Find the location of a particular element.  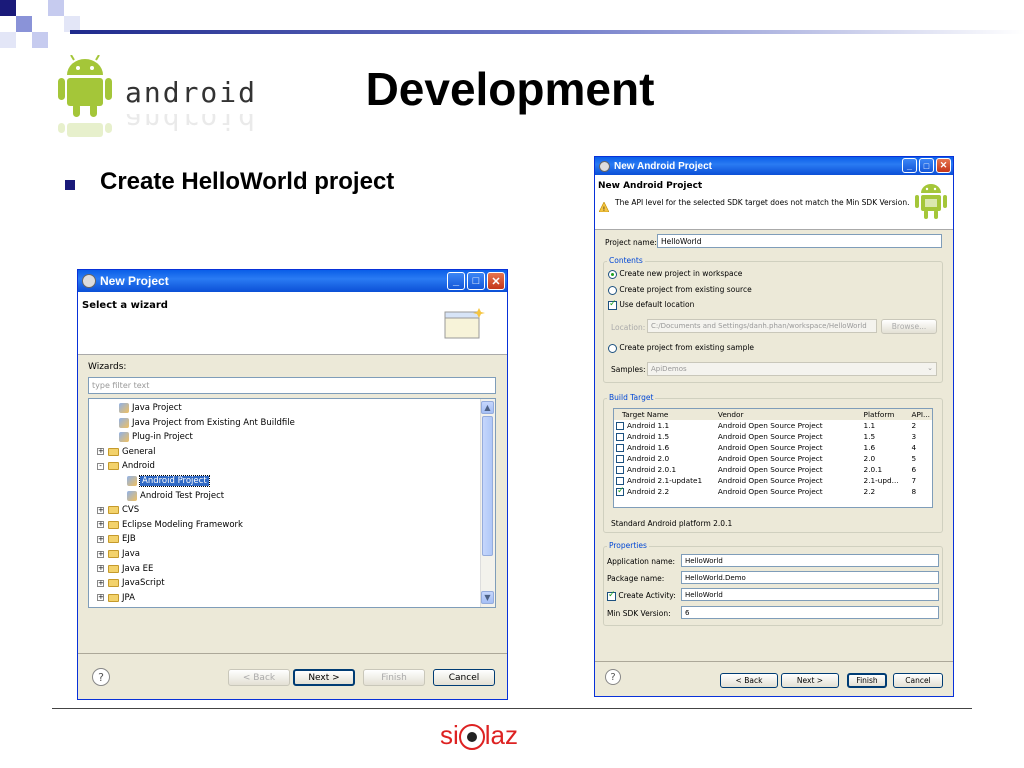

tree-item: Java Project is located at coordinates (150, 408).